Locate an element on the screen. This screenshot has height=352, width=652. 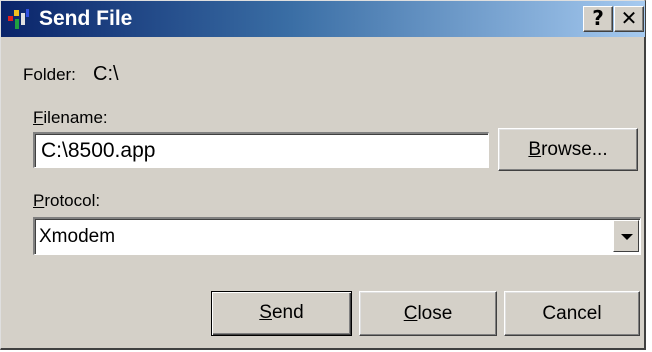
browse-hotkey: B is located at coordinates (535, 149).